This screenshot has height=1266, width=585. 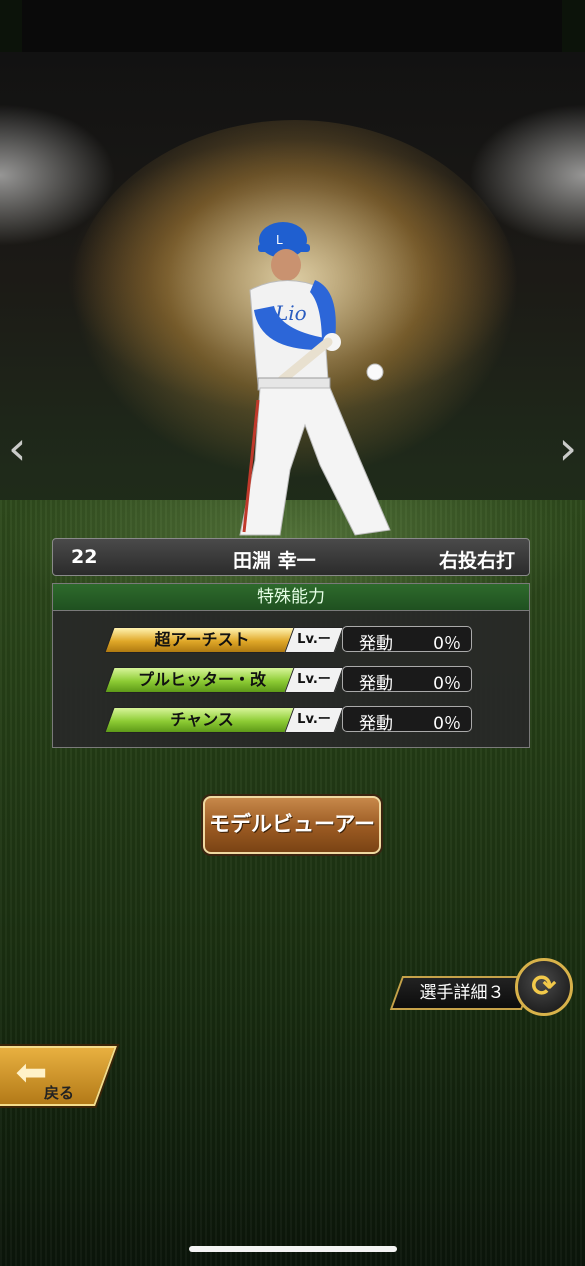 What do you see at coordinates (84, 557) in the screenshot?
I see `player-number: 22` at bounding box center [84, 557].